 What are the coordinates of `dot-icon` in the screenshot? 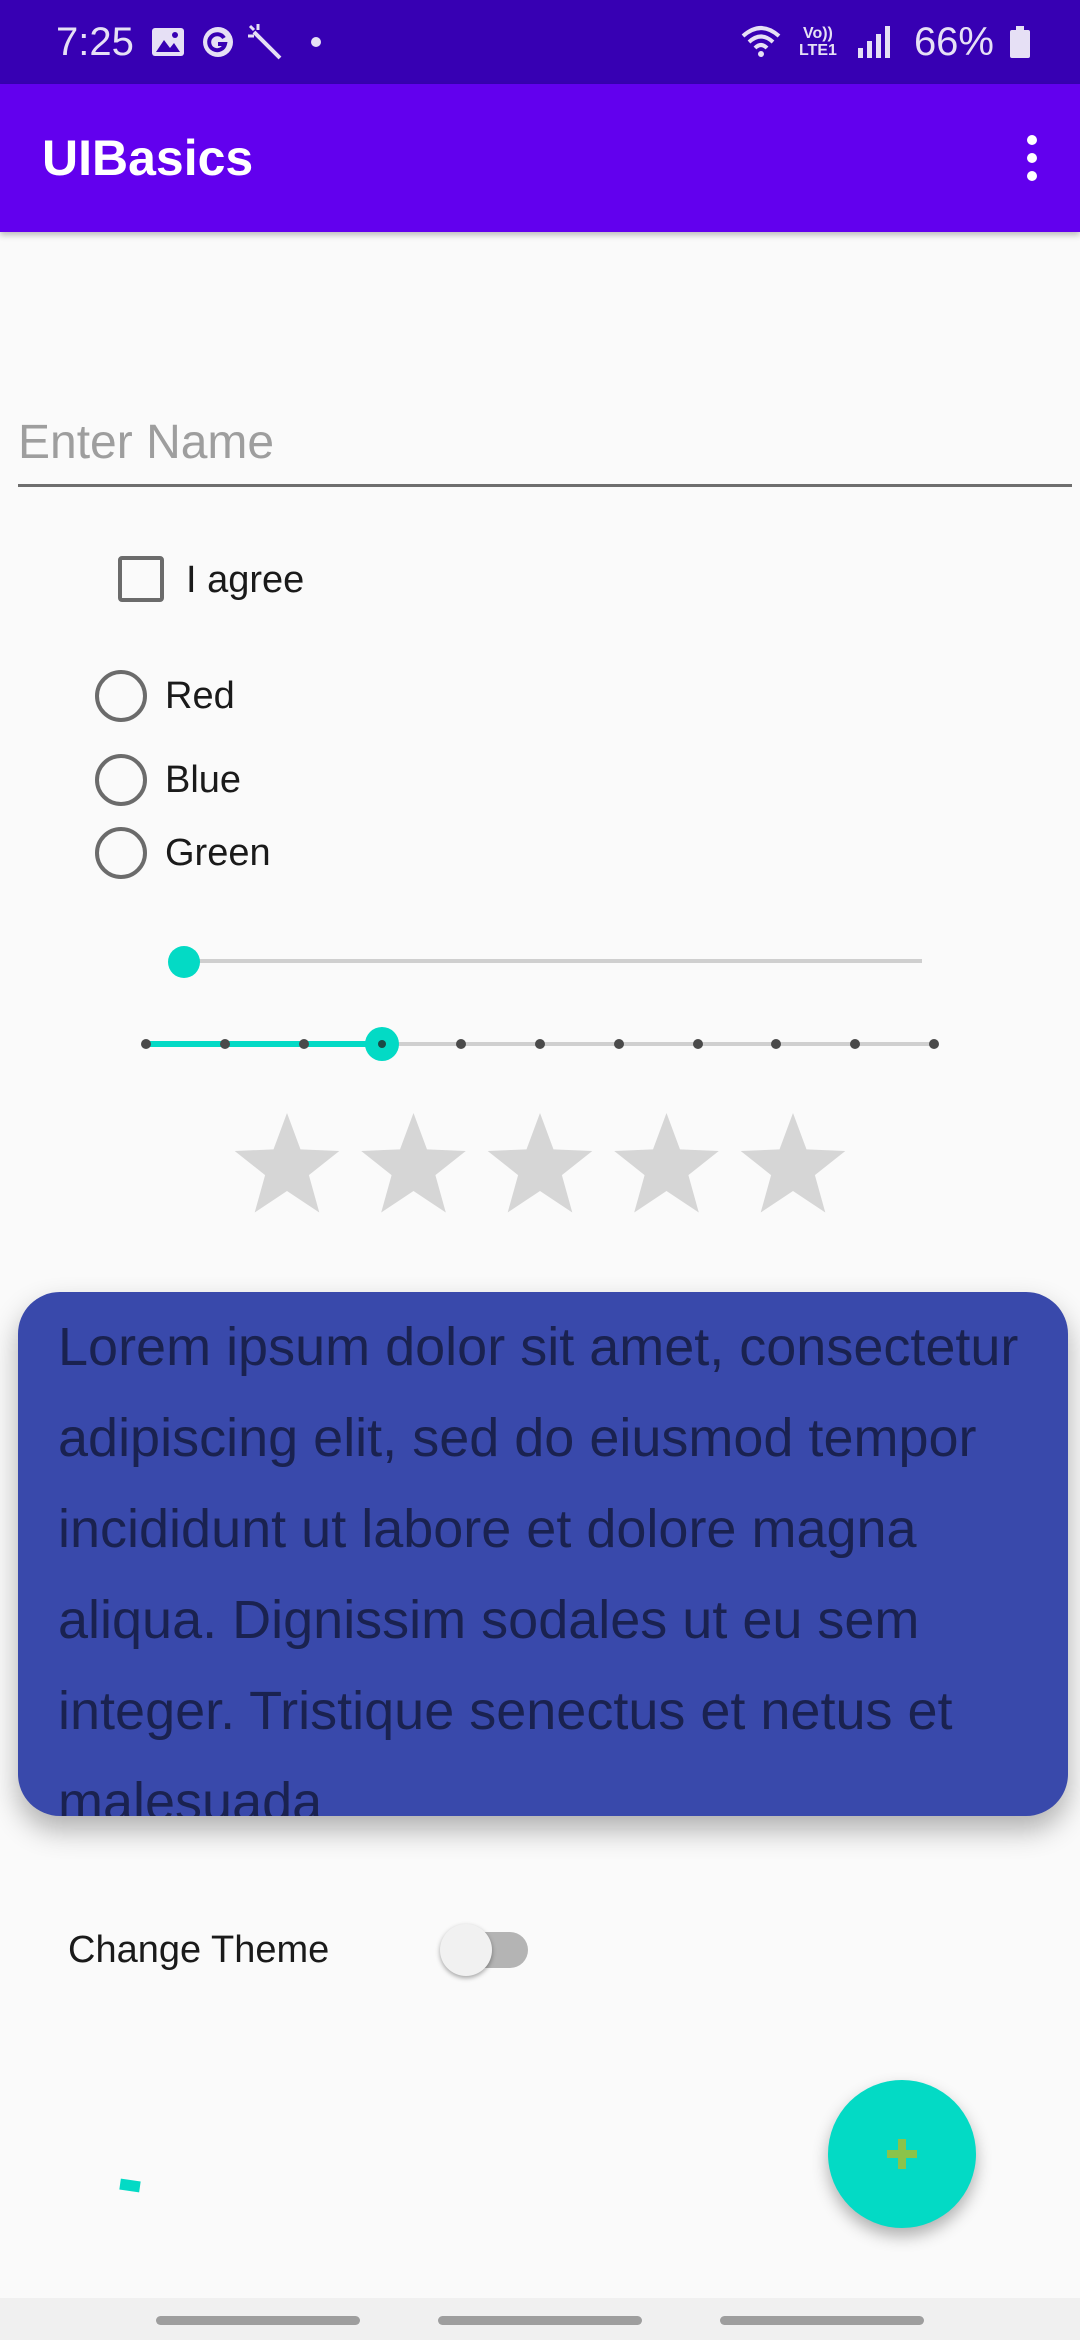 It's located at (316, 42).